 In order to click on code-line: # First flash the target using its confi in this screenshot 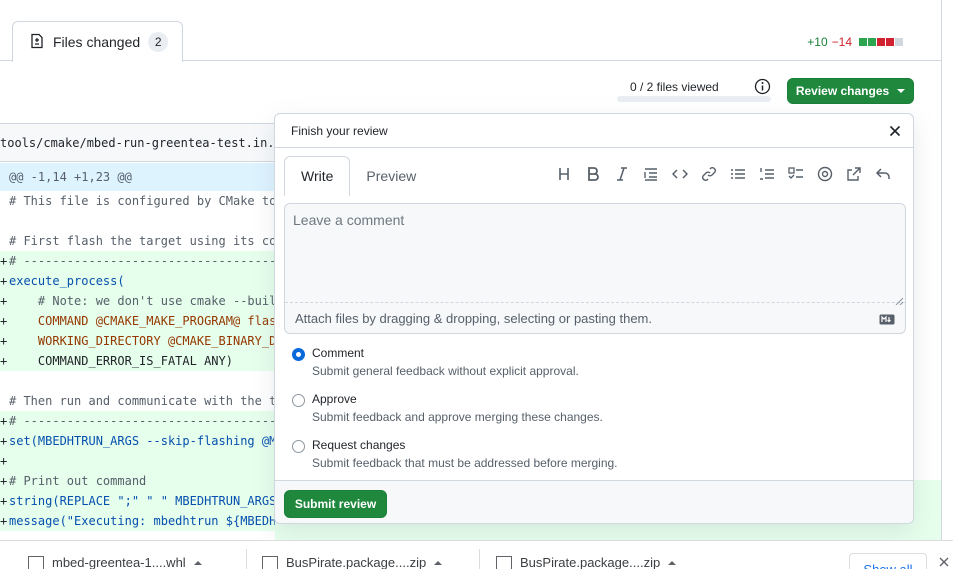, I will do `click(150, 241)`.